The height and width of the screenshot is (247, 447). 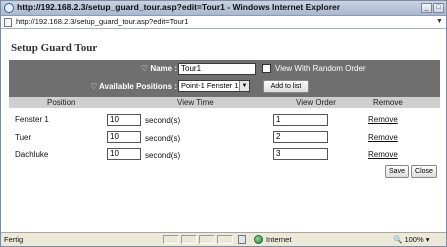 I want to click on column-header-position: Position, so click(x=61, y=102).